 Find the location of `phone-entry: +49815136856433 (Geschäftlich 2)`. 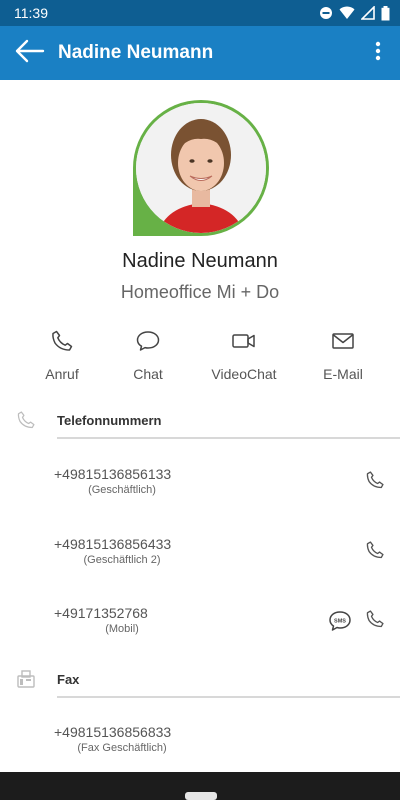

phone-entry: +49815136856433 (Geschäftlich 2) is located at coordinates (200, 561).